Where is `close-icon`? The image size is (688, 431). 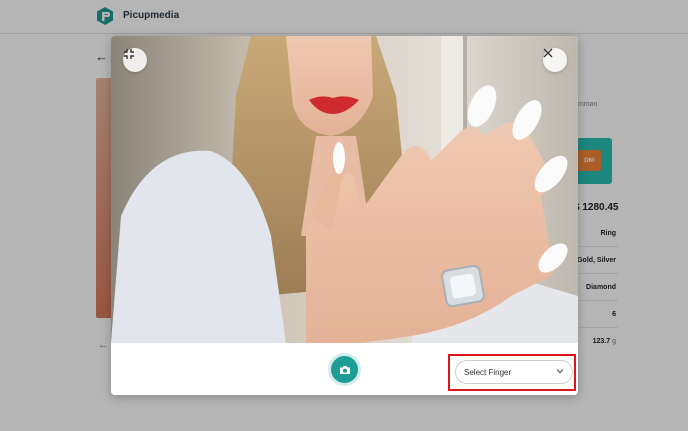 close-icon is located at coordinates (548, 53).